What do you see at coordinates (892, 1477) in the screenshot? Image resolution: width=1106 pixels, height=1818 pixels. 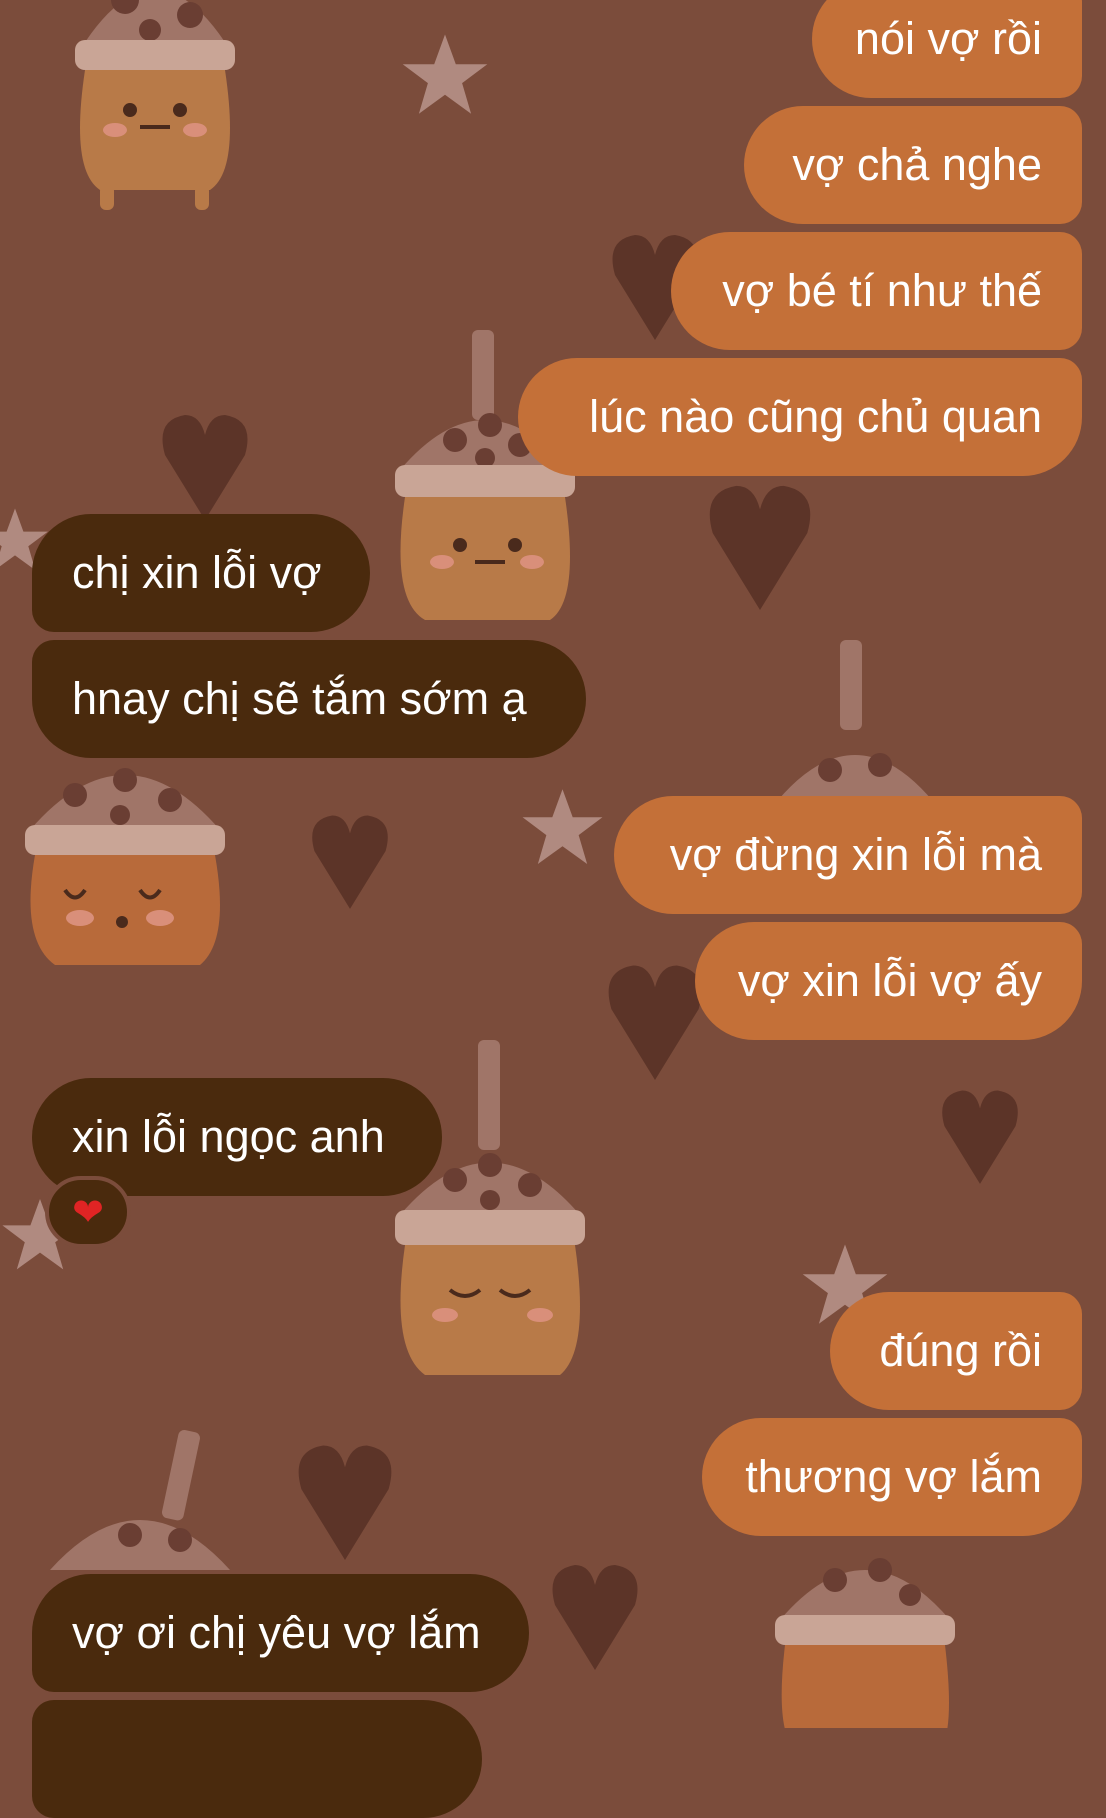 I see `message-bubble-outgoing: thương vợ lắm` at bounding box center [892, 1477].